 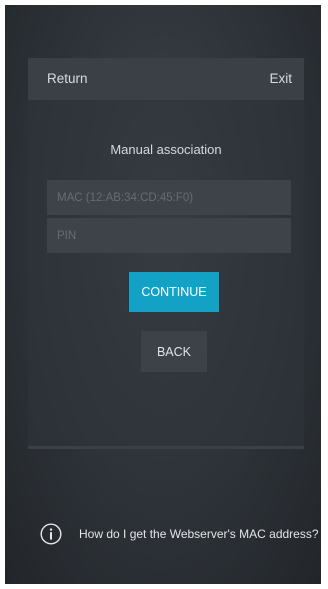 I want to click on return-button: Return, so click(x=67, y=78).